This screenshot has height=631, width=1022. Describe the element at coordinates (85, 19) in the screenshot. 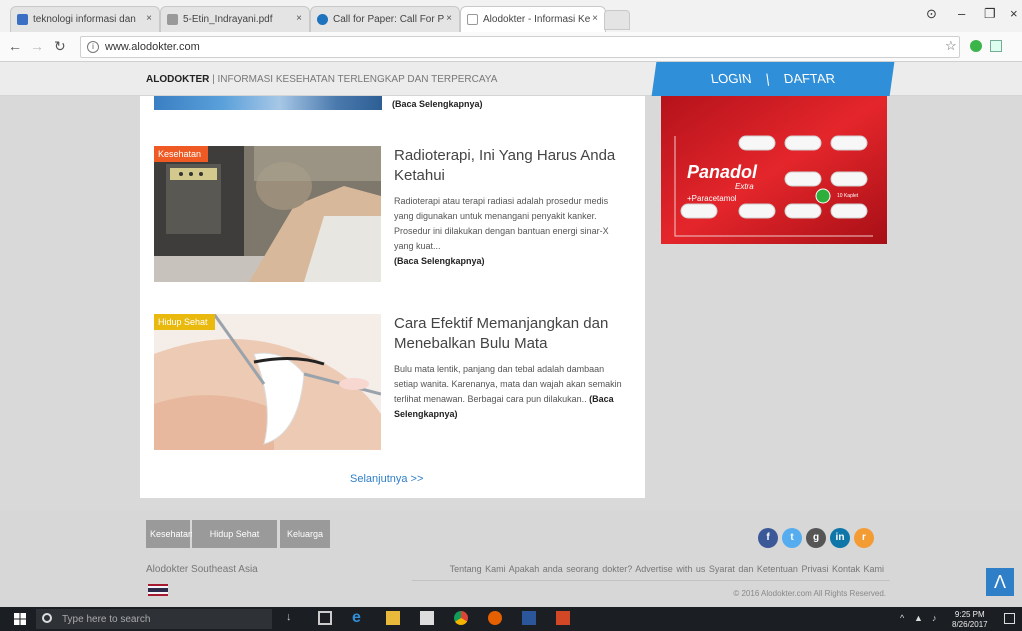

I see `browser-tab: teknologi informasi dan ×` at that location.